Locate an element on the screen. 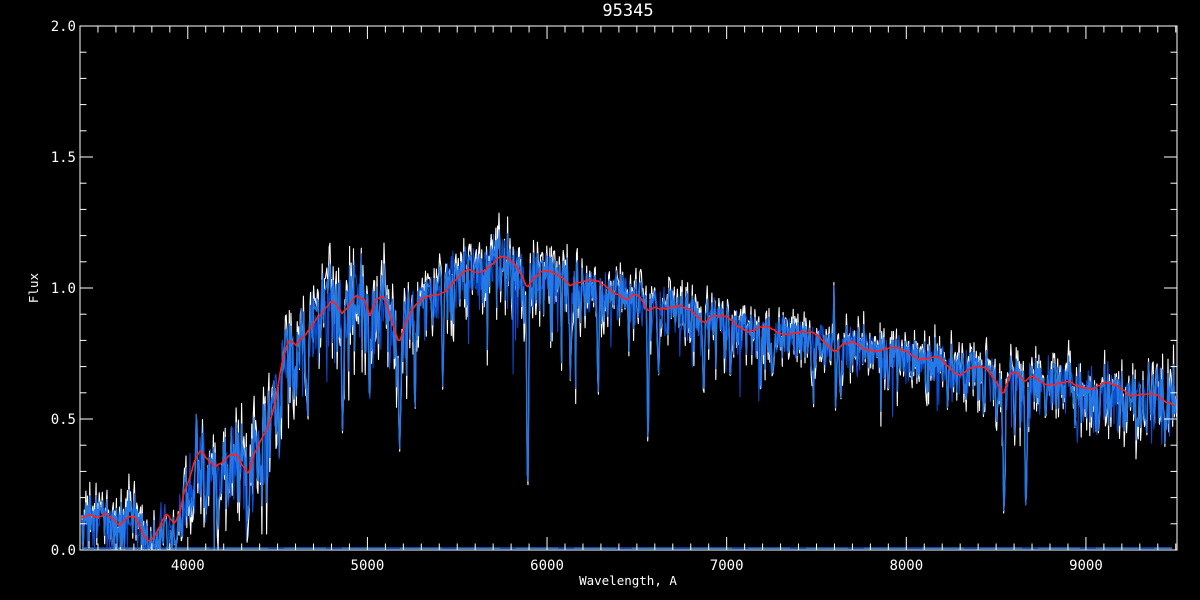 Image resolution: width=1200 pixels, height=600 pixels. y-tick-label: 2.0 is located at coordinates (63, 27).